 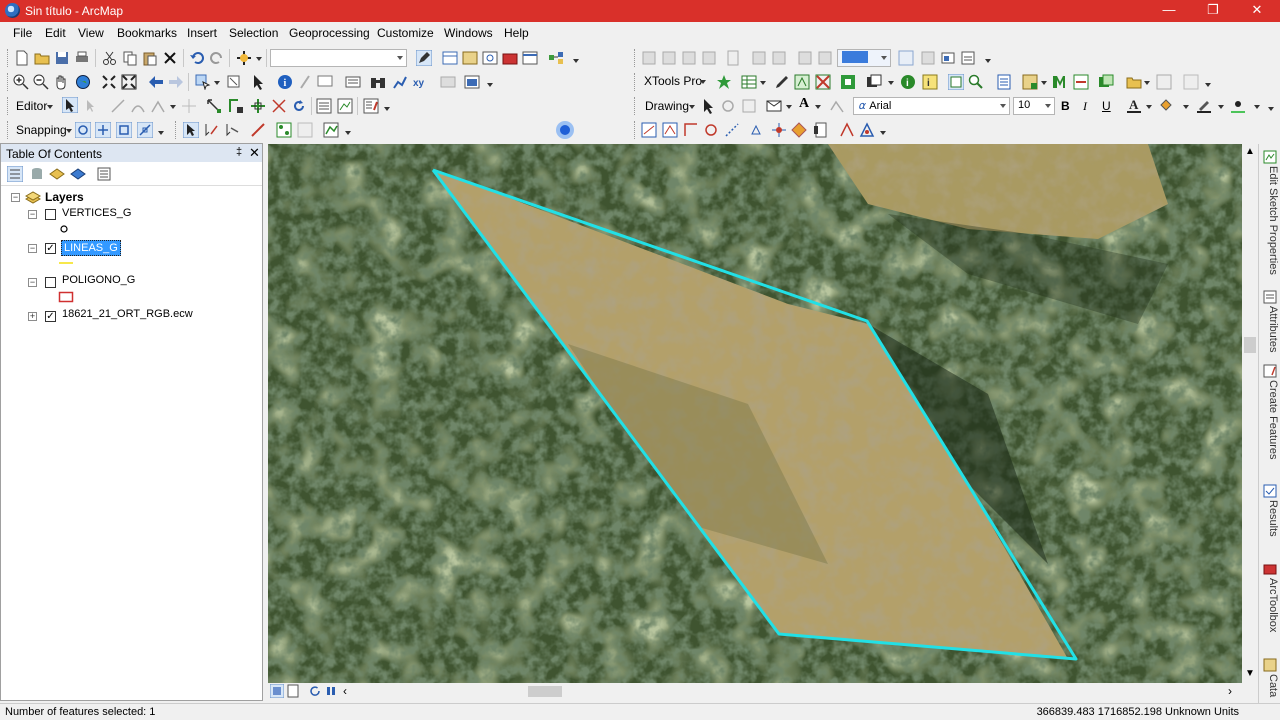 What do you see at coordinates (211, 130) in the screenshot?
I see `modify-edge-icon` at bounding box center [211, 130].